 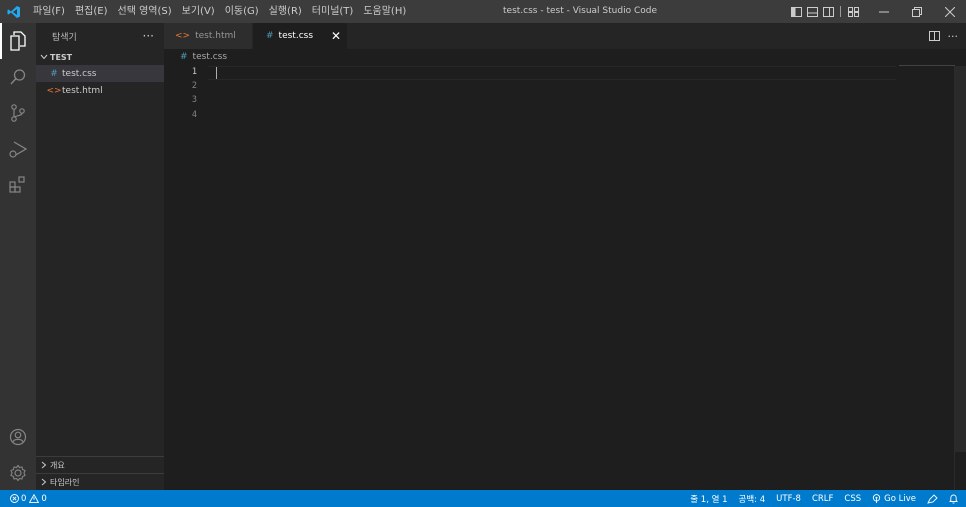 What do you see at coordinates (333, 11) in the screenshot?
I see `menu-terminal: 터미널(T)` at bounding box center [333, 11].